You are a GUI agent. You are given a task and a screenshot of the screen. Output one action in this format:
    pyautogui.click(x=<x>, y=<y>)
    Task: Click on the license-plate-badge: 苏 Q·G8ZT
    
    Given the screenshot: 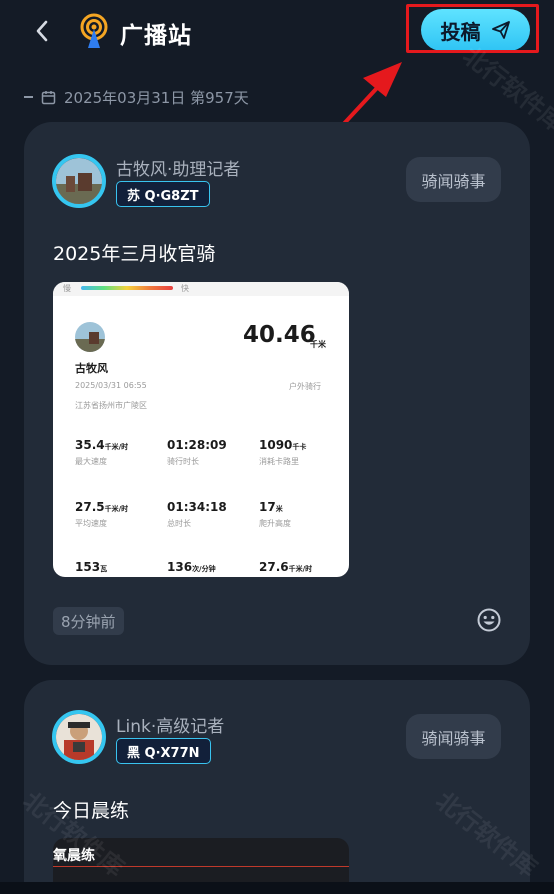 What is the action you would take?
    pyautogui.click(x=163, y=194)
    